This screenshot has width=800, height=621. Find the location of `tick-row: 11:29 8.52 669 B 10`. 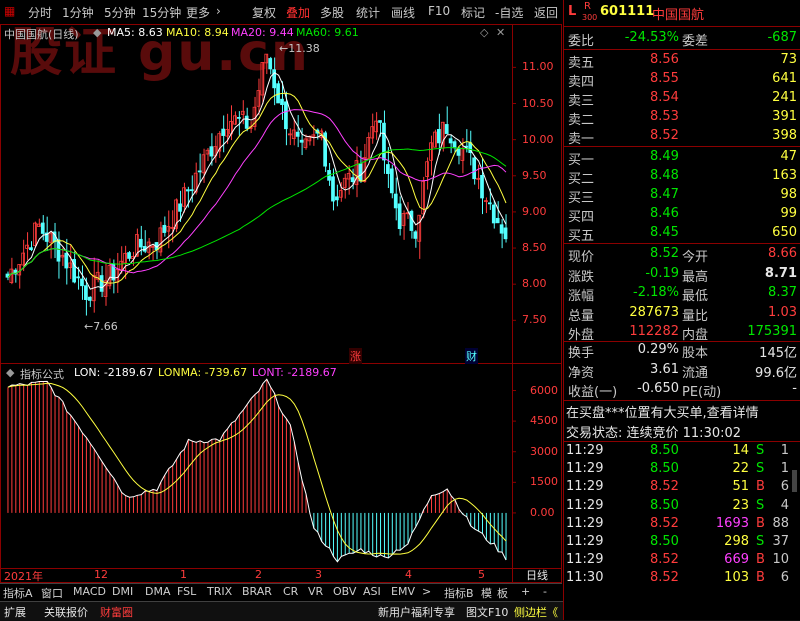

tick-row: 11:29 8.52 669 B 10 is located at coordinates (682, 561).